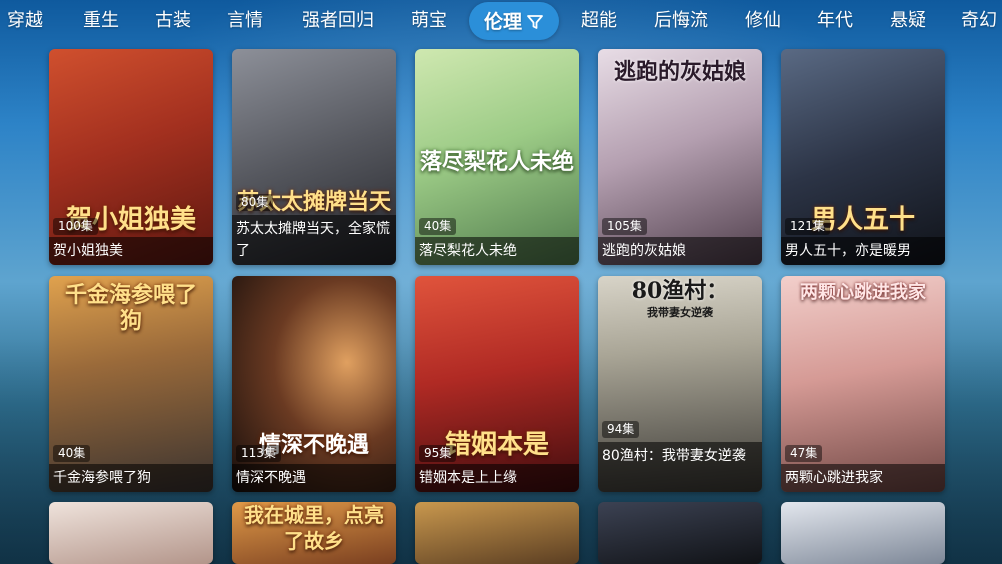 This screenshot has width=1002, height=564. I want to click on tab-label: 后悔流, so click(681, 20).